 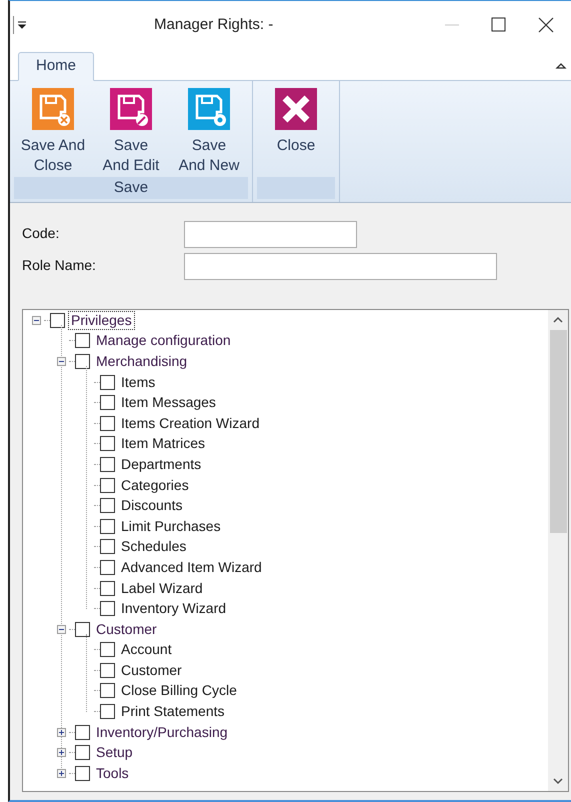 I want to click on ribbon-button: Close, so click(x=296, y=132).